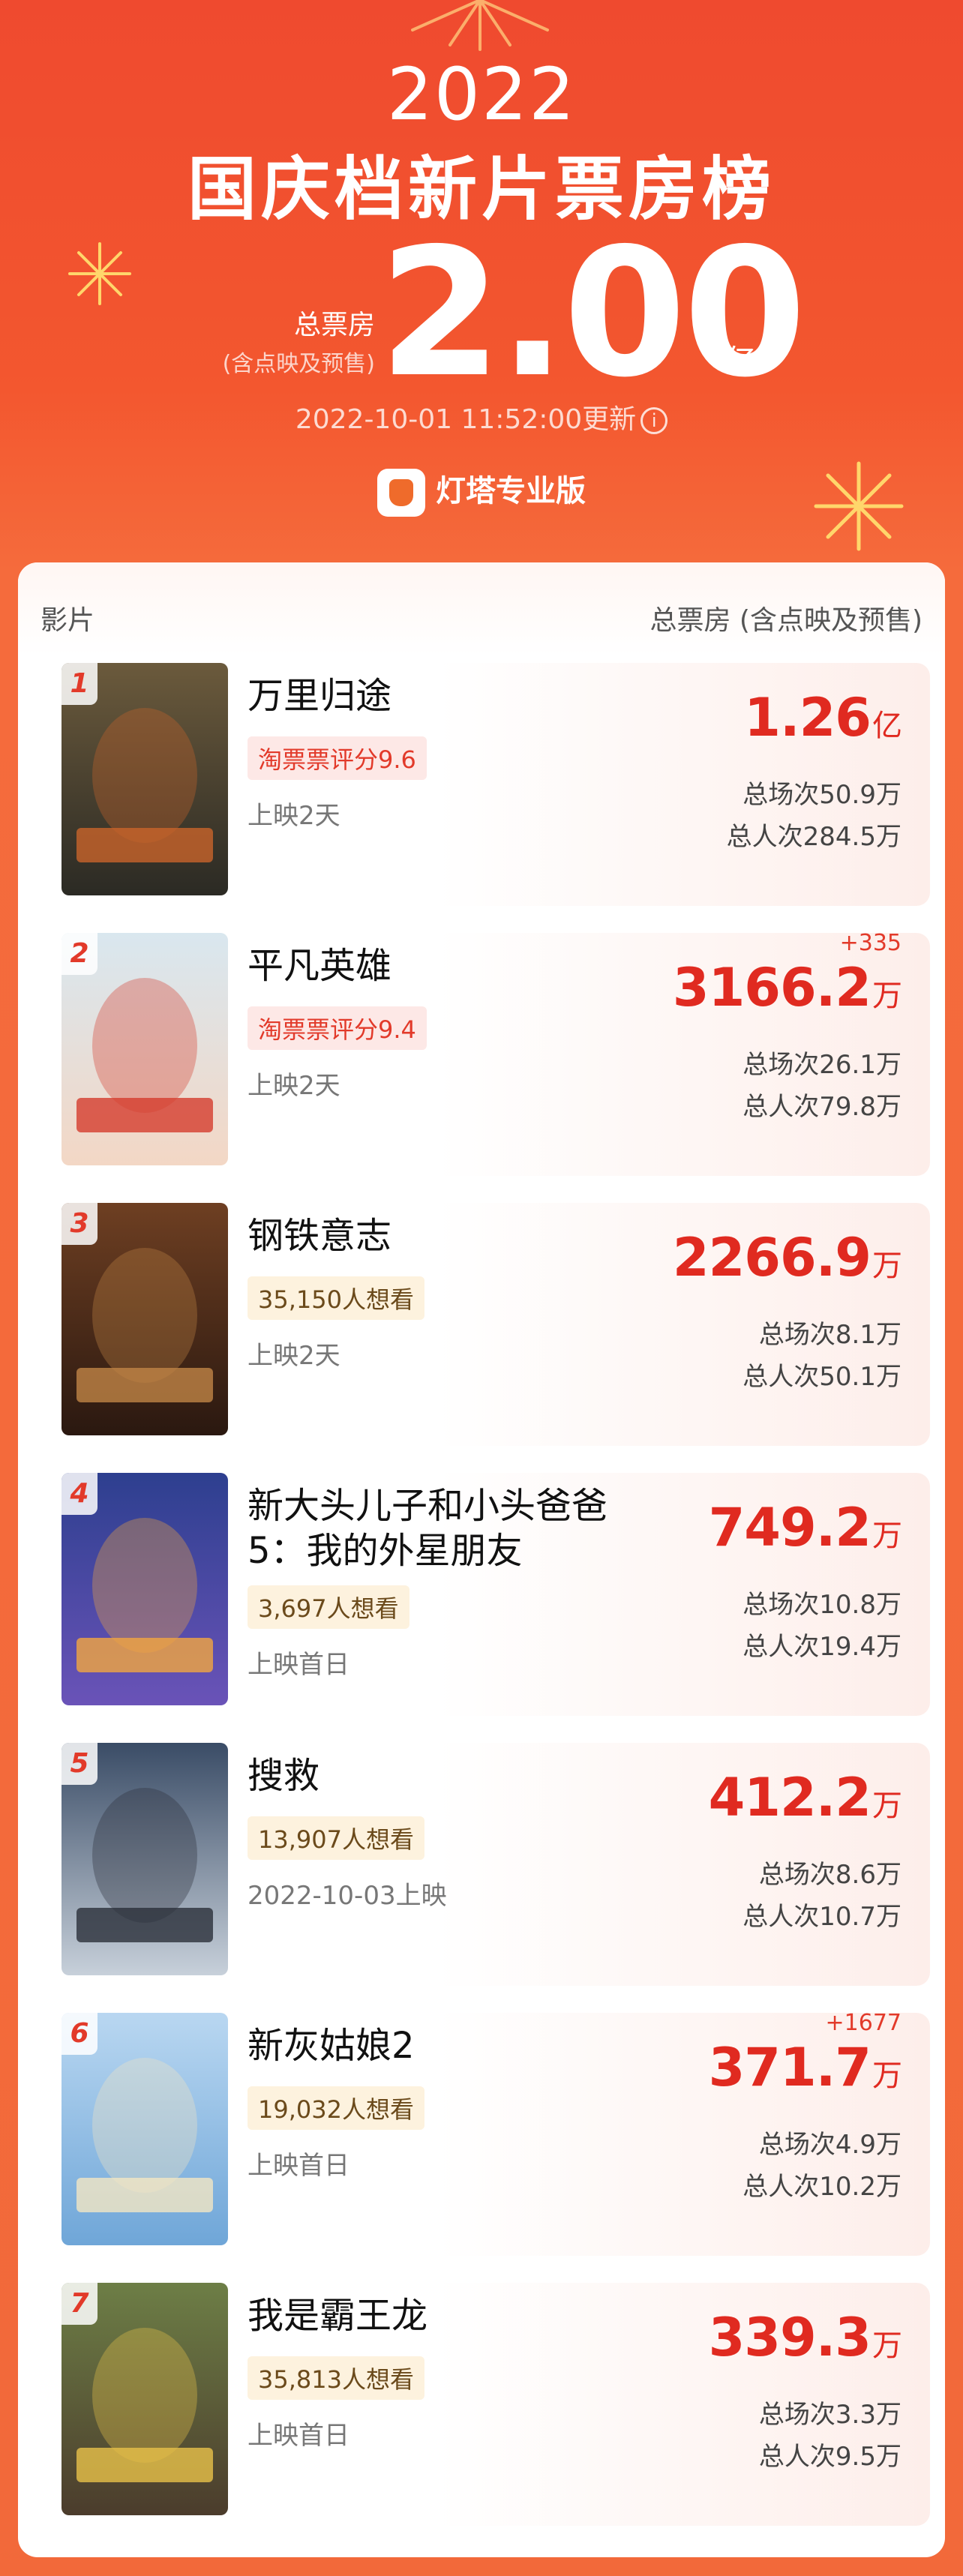 The width and height of the screenshot is (963, 2576). I want to click on update-time: 2022-10-01 11:52:00更新 i, so click(481, 417).